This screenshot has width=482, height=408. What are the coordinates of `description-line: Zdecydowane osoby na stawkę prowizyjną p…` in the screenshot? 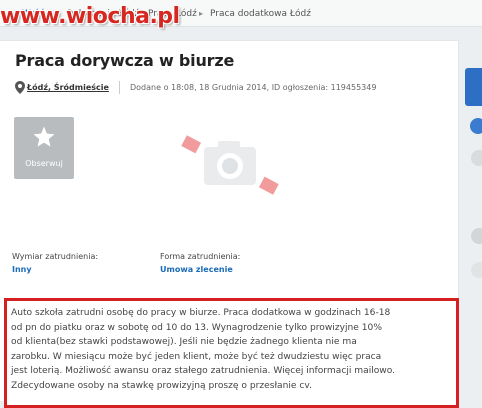 It's located at (161, 385).